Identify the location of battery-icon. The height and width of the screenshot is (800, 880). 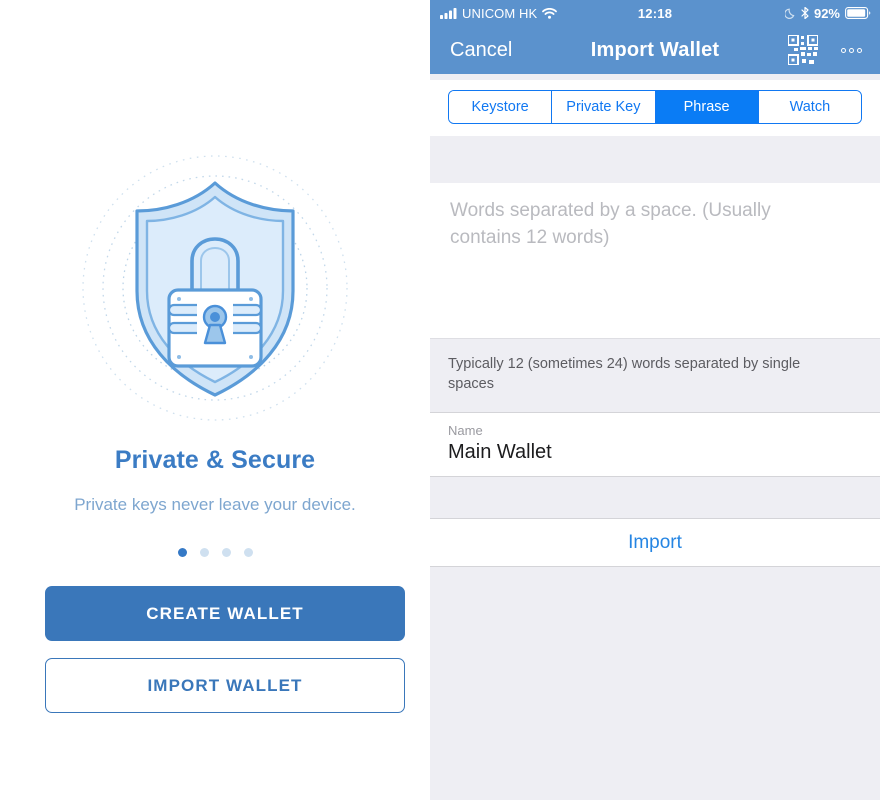
(858, 13).